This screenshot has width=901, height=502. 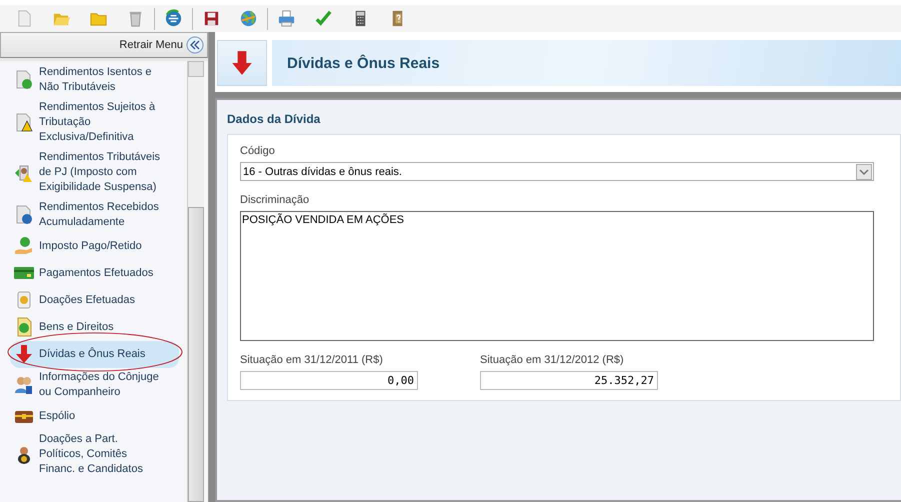 What do you see at coordinates (312, 360) in the screenshot?
I see `field-label: Situação em 31/12/2011 (R$)` at bounding box center [312, 360].